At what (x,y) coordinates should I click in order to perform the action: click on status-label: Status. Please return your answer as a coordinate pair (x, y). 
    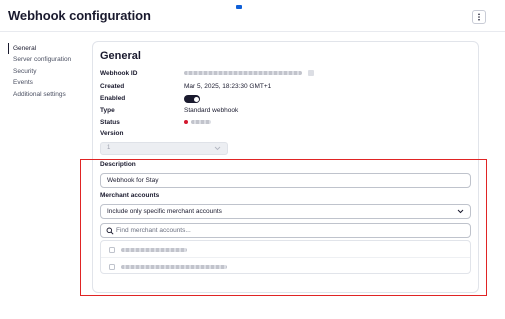
    Looking at the image, I should click on (110, 122).